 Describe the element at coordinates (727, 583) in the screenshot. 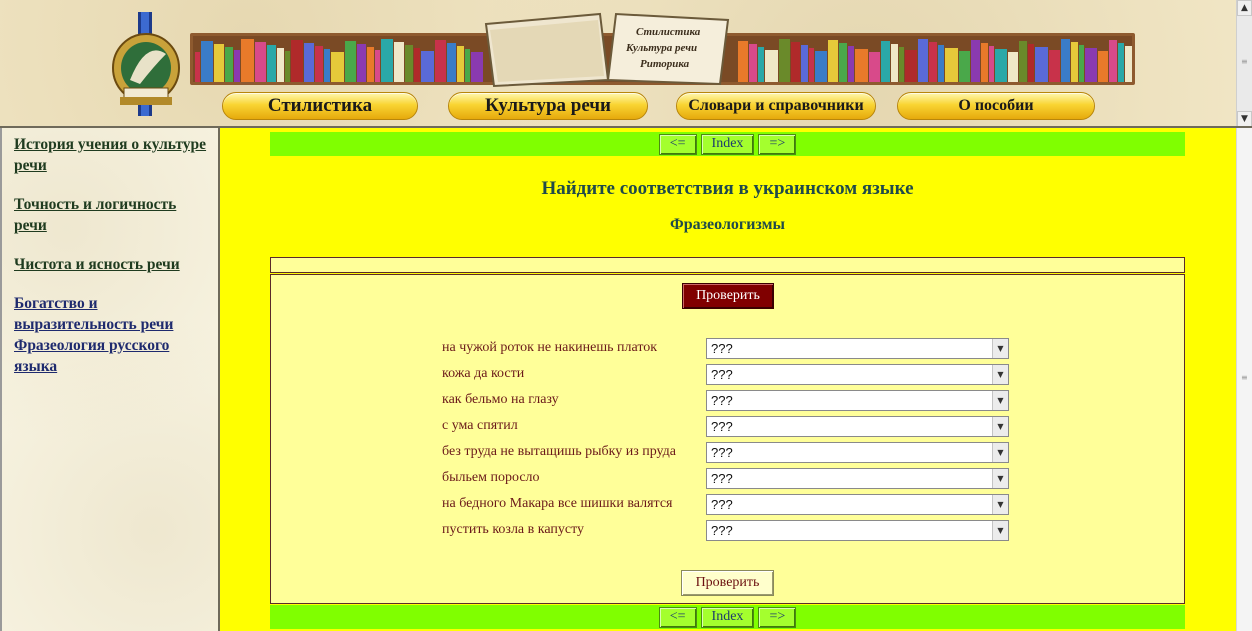

I see `check-button-bottom: Проверить` at that location.